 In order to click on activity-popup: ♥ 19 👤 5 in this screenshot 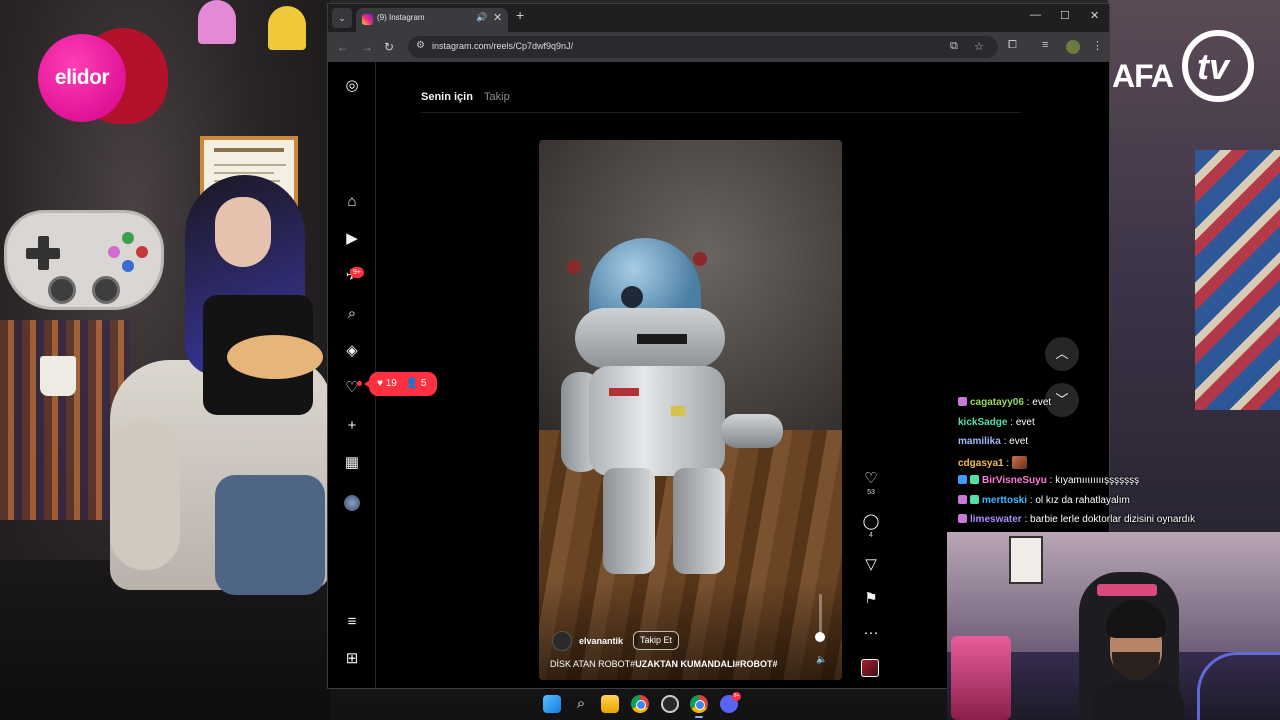, I will do `click(400, 384)`.